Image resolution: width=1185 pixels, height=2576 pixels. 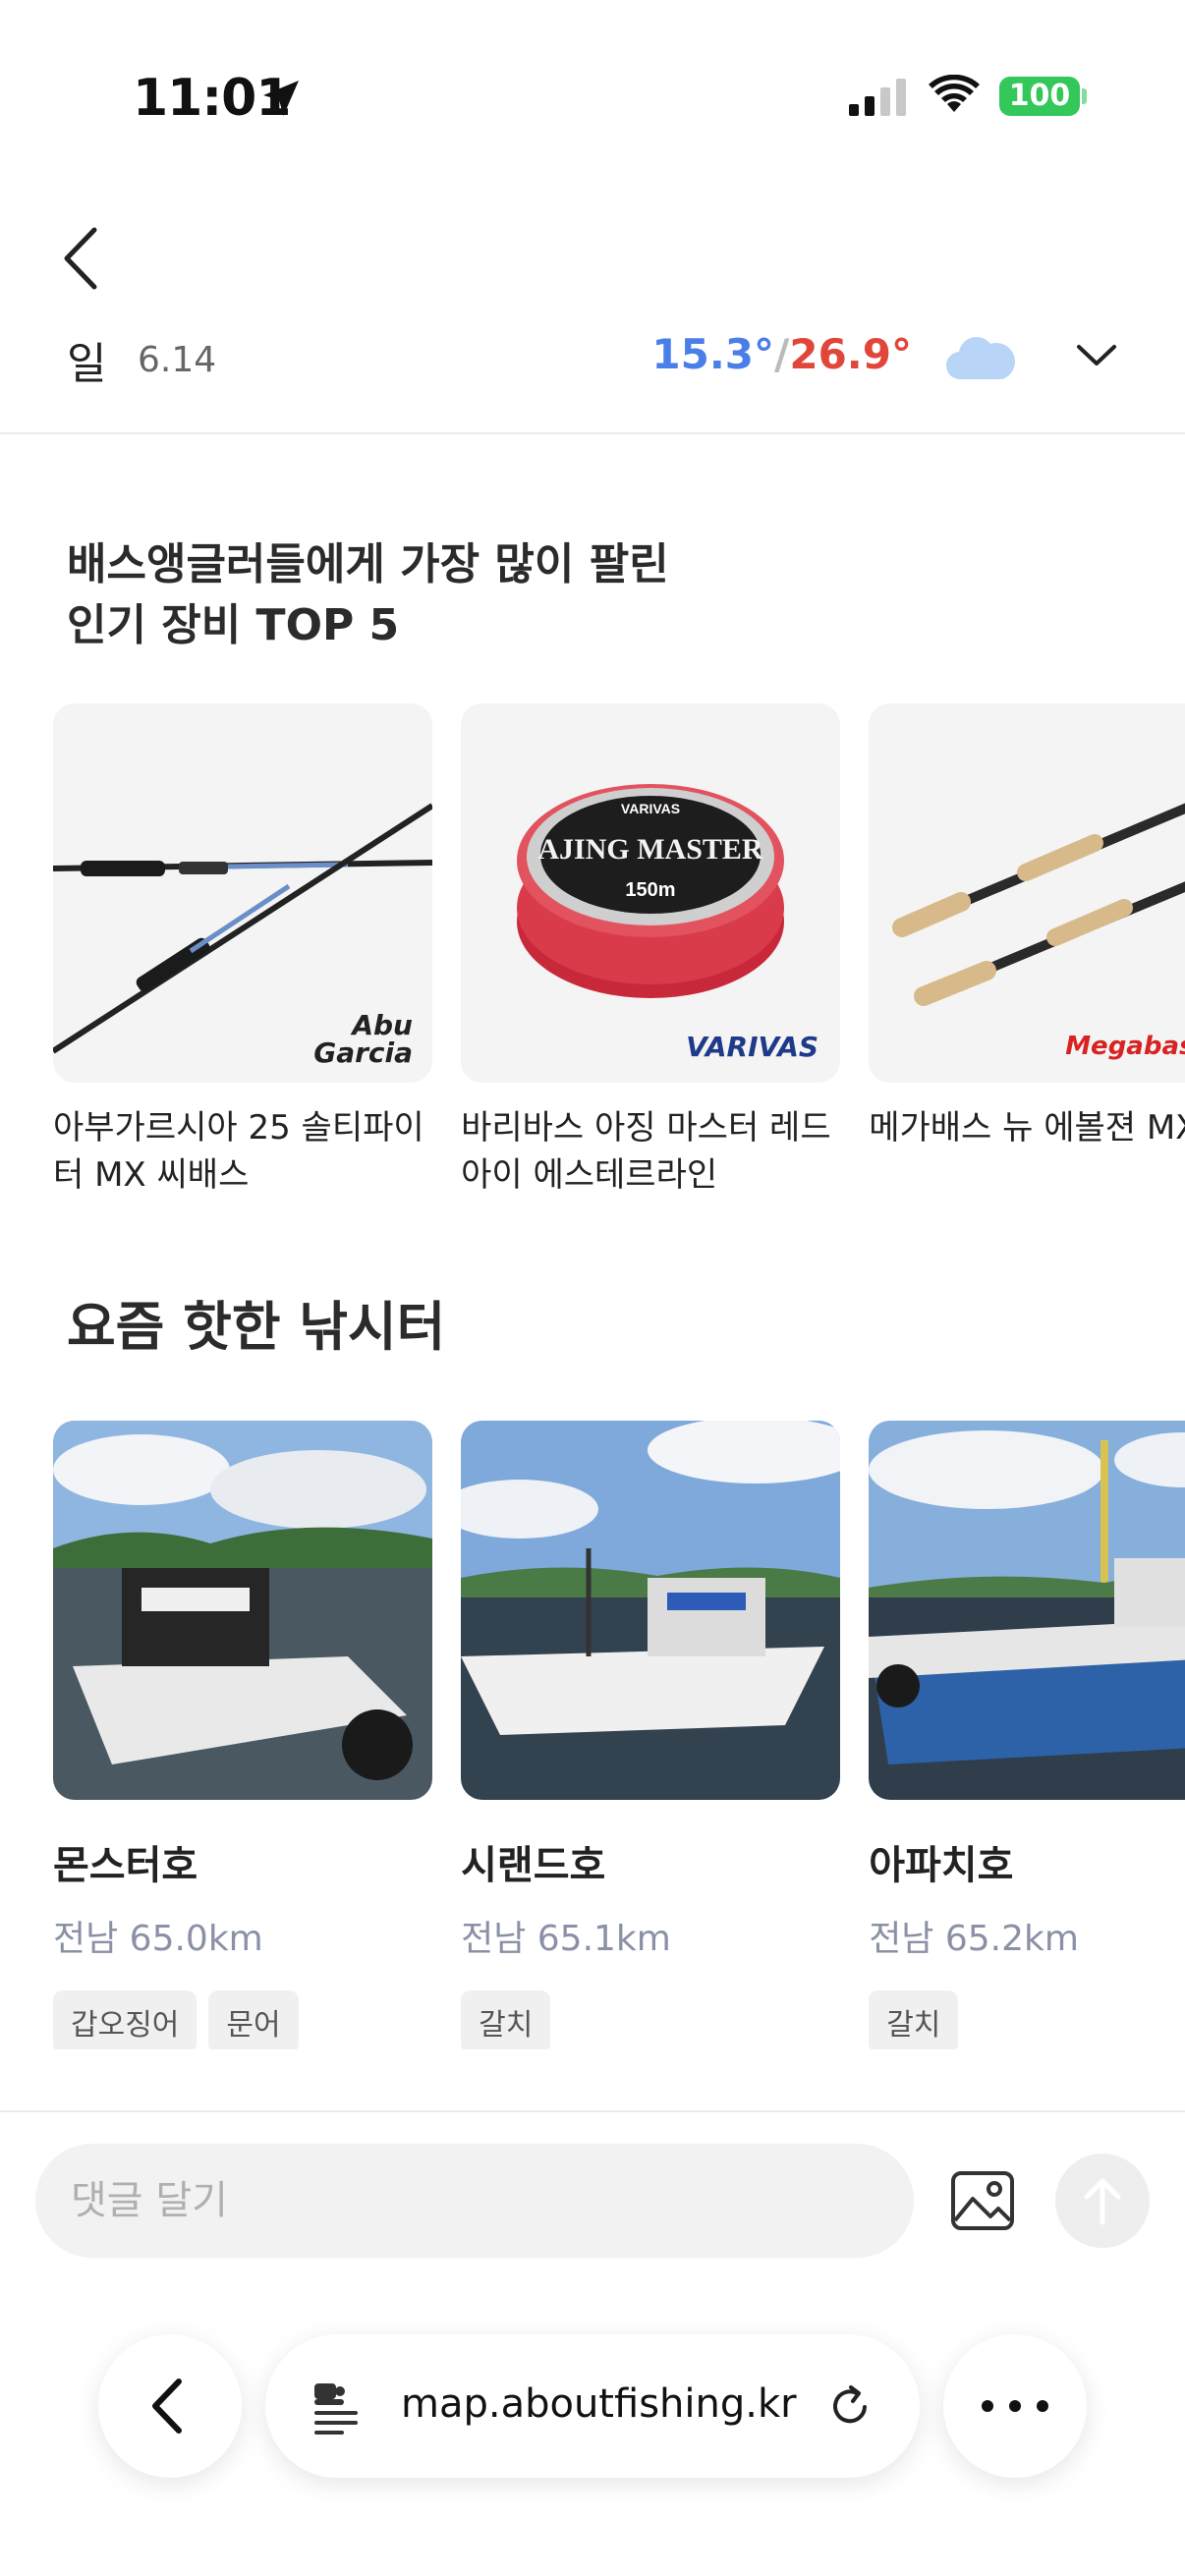 What do you see at coordinates (254, 2019) in the screenshot?
I see `species-tag: 문어` at bounding box center [254, 2019].